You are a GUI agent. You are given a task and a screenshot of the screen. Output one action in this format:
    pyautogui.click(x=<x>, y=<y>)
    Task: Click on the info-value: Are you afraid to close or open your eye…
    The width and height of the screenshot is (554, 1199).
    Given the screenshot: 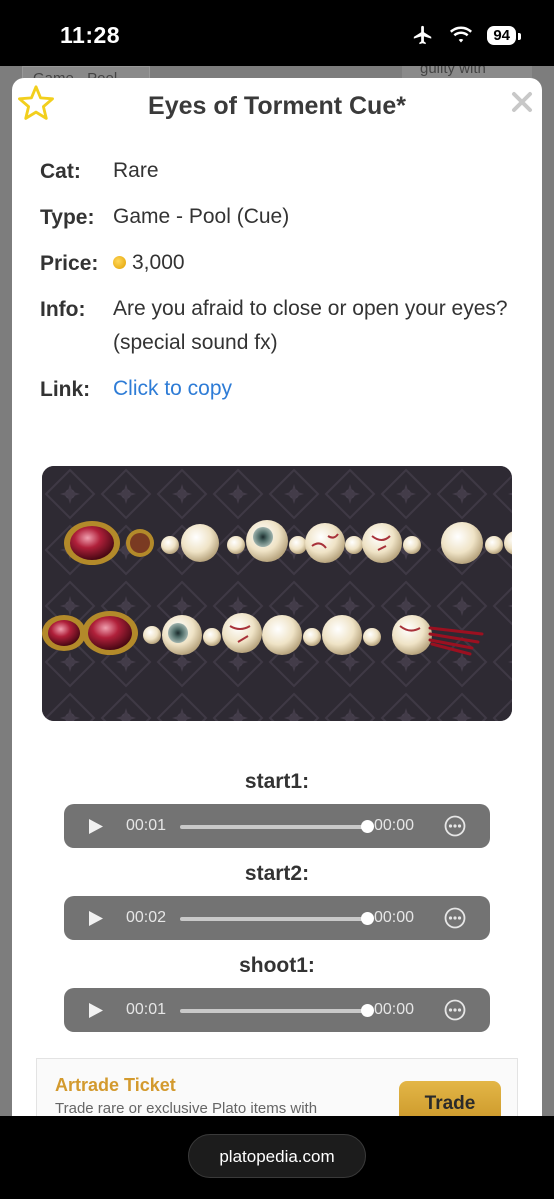 What is the action you would take?
    pyautogui.click(x=310, y=325)
    